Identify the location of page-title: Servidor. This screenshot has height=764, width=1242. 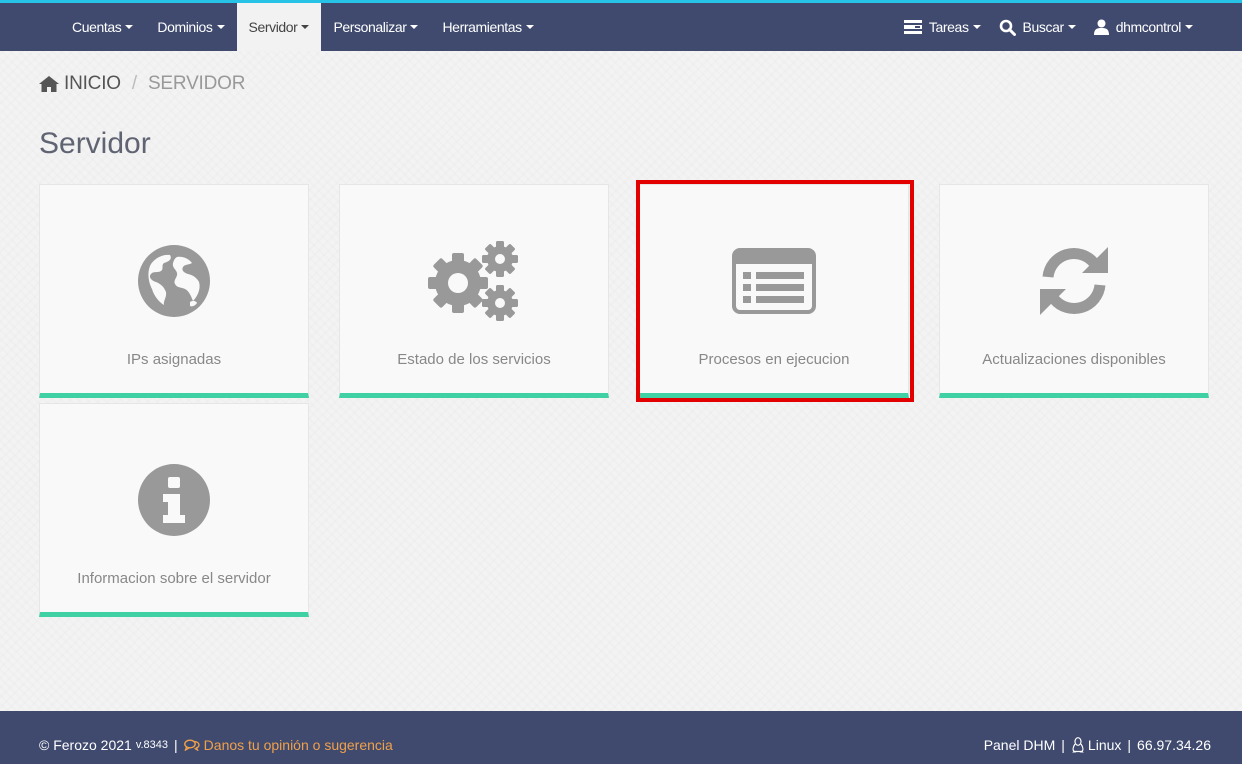
(95, 143).